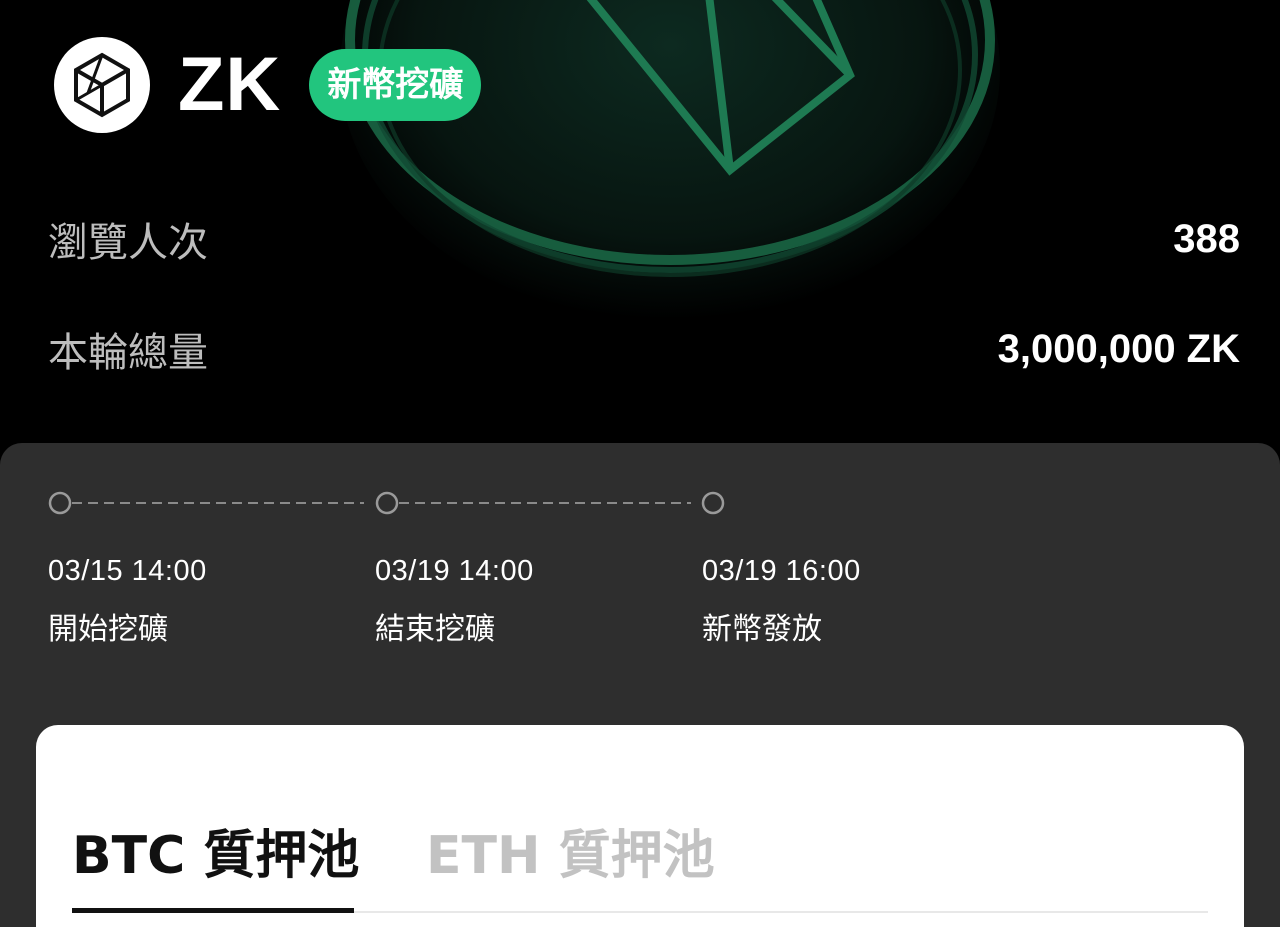 This screenshot has height=927, width=1280. What do you see at coordinates (454, 601) in the screenshot?
I see `milestone-end: 03/19 14:00 結束挖礦` at bounding box center [454, 601].